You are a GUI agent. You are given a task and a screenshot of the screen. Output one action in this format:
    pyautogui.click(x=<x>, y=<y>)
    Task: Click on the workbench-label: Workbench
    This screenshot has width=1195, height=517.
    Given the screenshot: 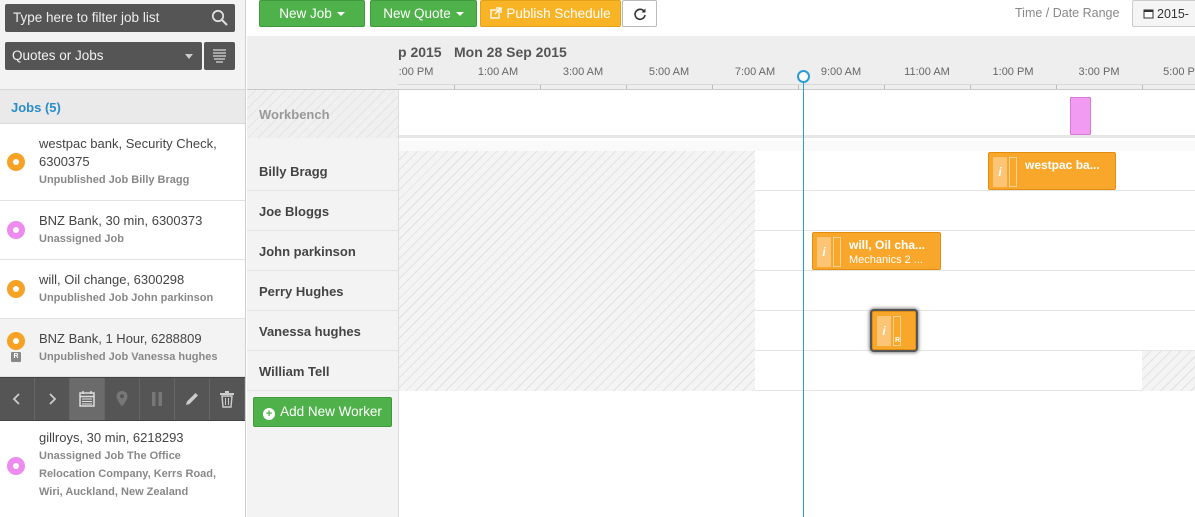 What is the action you would take?
    pyautogui.click(x=322, y=114)
    